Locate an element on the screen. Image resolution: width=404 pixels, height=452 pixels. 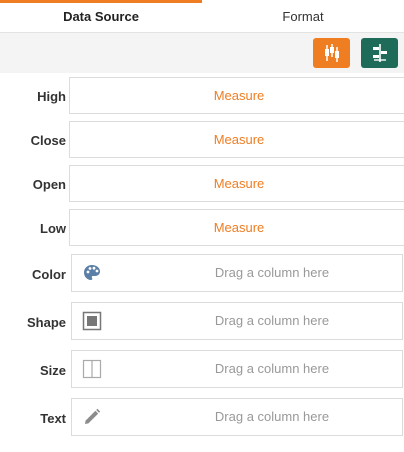
toolbar is located at coordinates (202, 53).